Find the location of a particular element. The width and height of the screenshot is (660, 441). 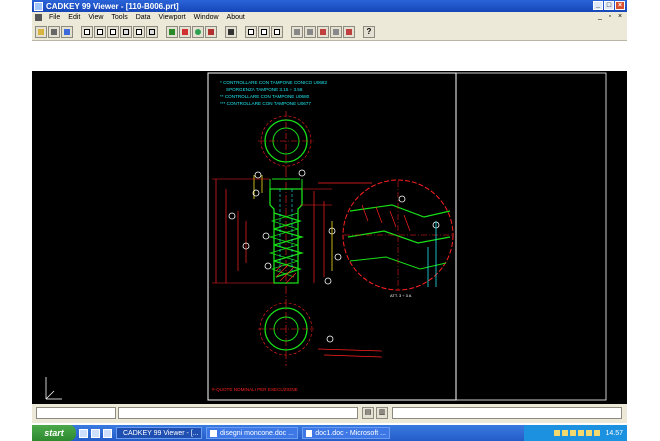

zoom-icon is located at coordinates (185, 31).